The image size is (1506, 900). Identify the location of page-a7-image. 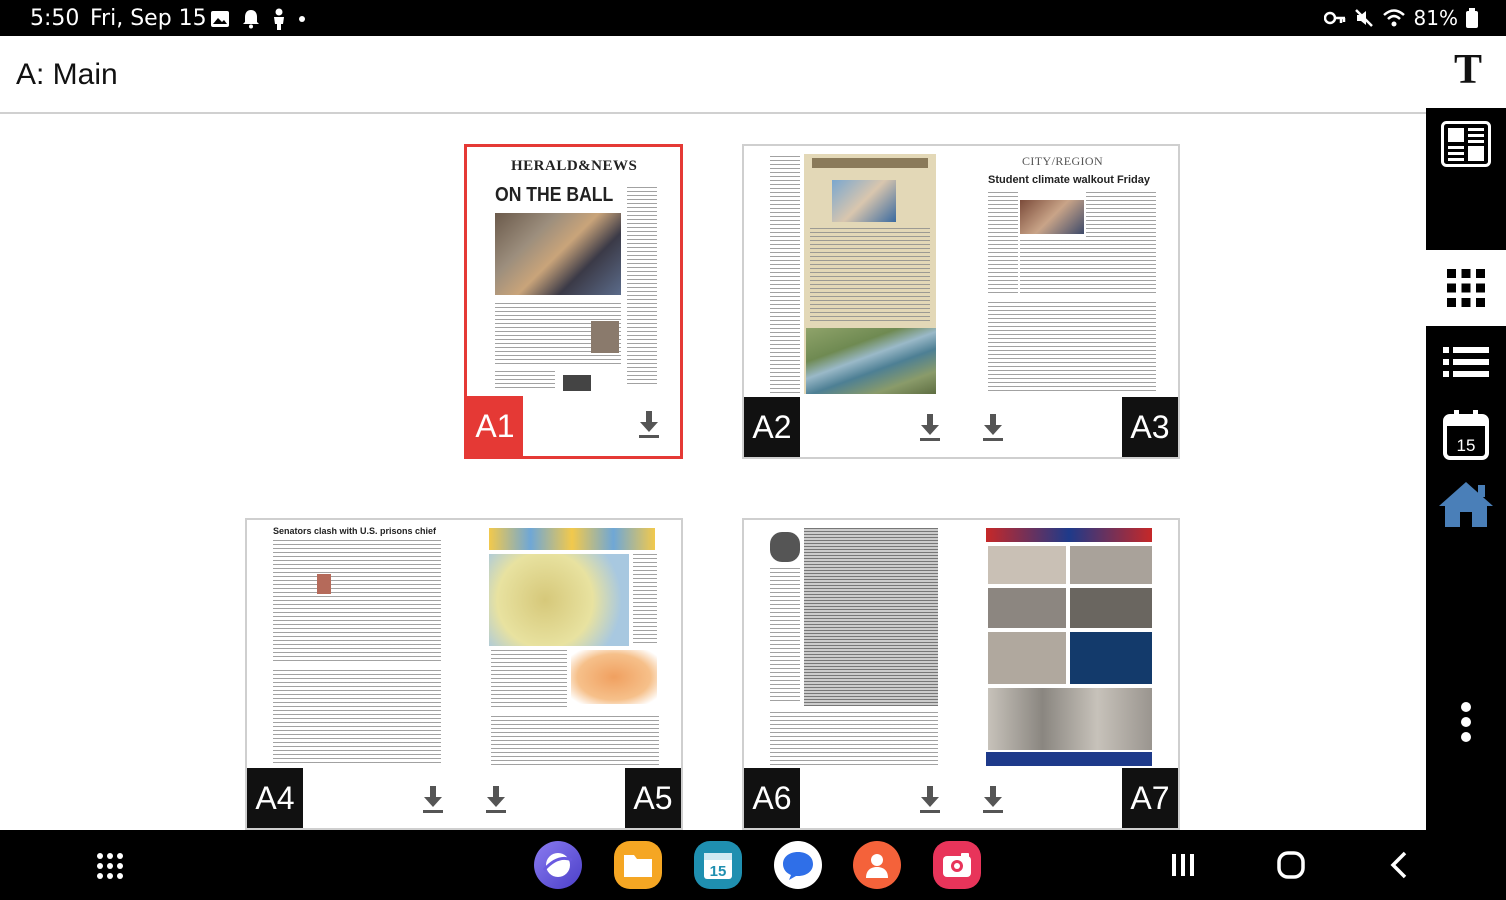
(1072, 647).